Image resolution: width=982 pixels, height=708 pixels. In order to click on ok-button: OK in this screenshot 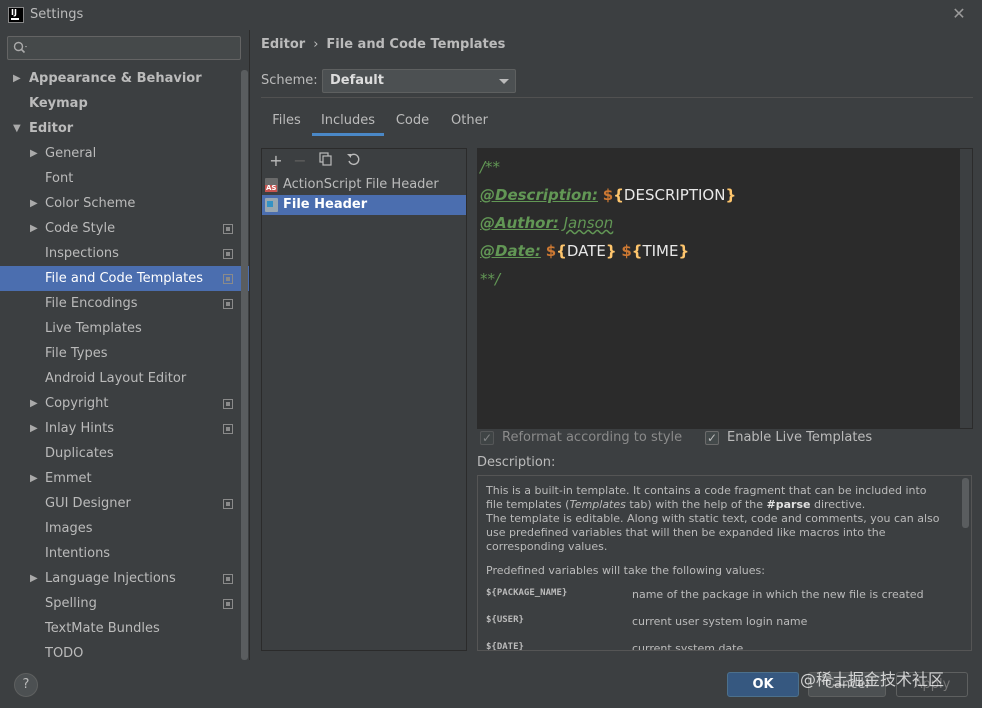, I will do `click(763, 684)`.